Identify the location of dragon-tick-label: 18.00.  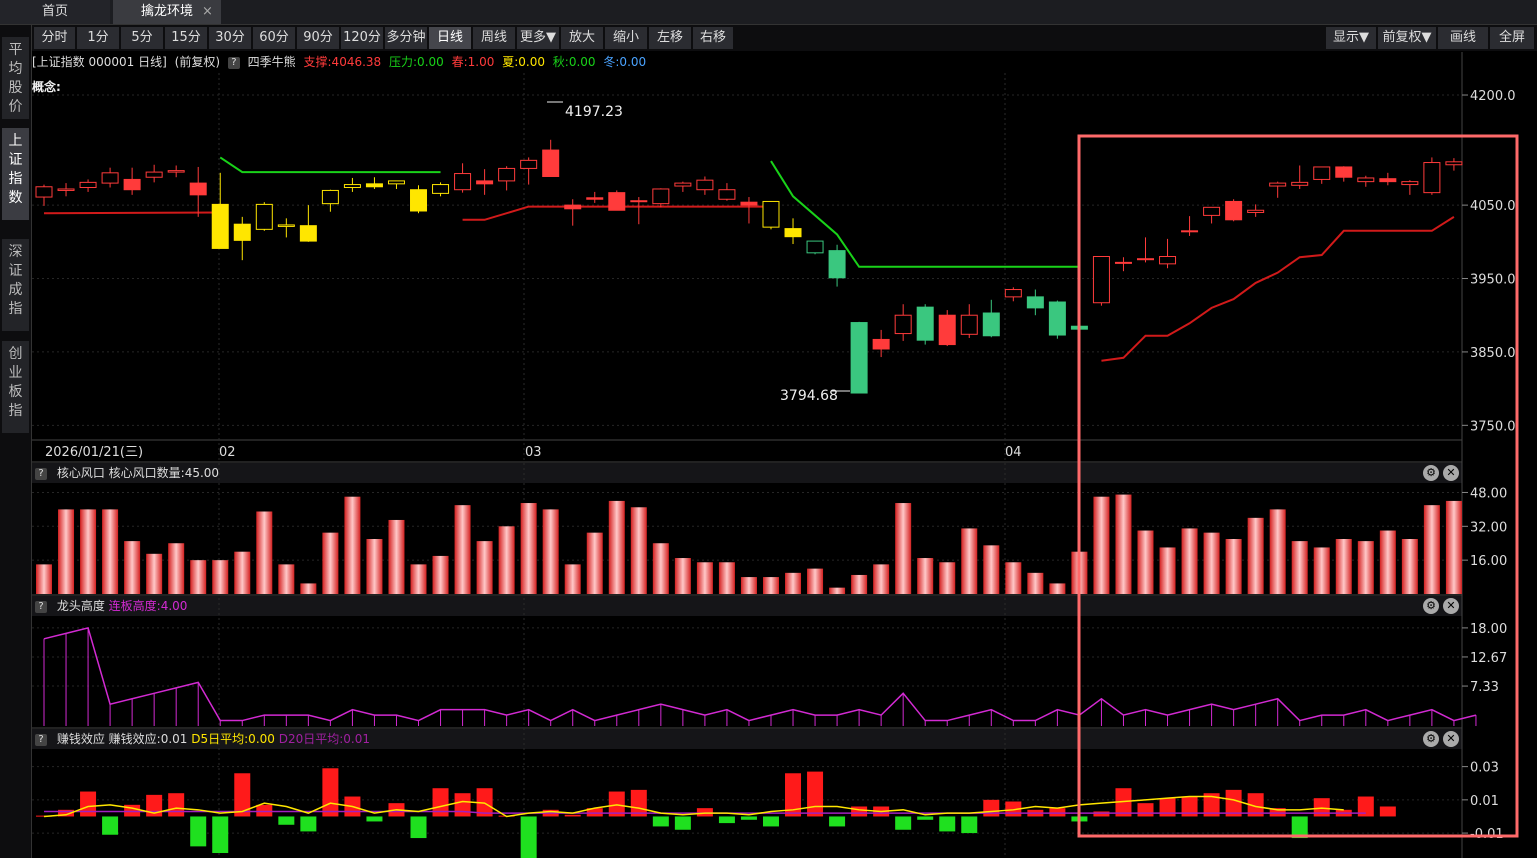
(1488, 629).